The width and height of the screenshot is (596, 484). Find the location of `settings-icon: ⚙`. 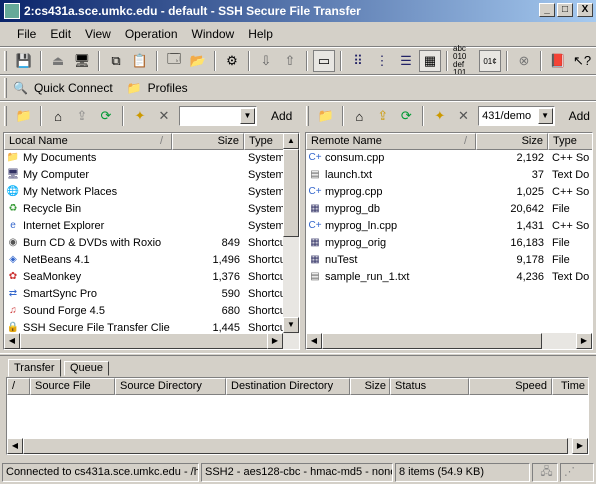

settings-icon: ⚙ is located at coordinates (232, 61).